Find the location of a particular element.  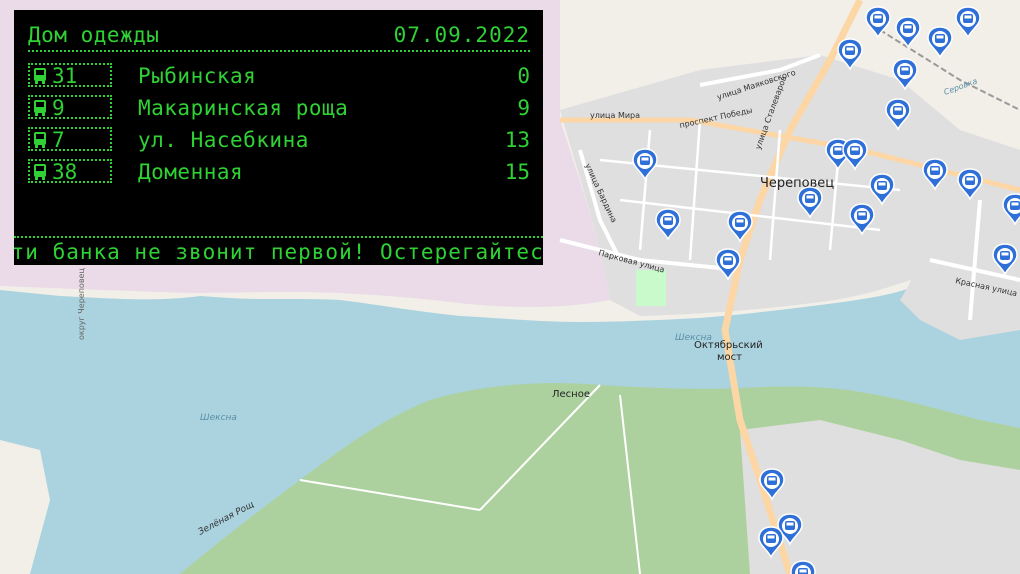

route-number: 9 is located at coordinates (58, 108).